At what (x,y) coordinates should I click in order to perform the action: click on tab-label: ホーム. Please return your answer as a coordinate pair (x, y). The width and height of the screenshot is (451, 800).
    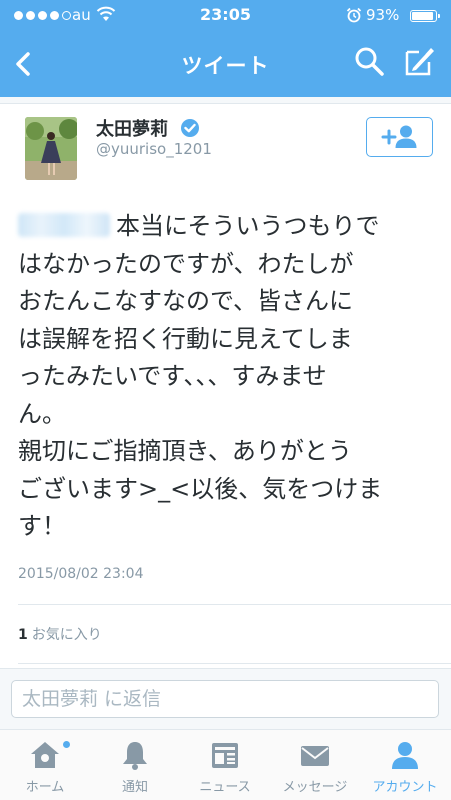
    Looking at the image, I should click on (45, 787).